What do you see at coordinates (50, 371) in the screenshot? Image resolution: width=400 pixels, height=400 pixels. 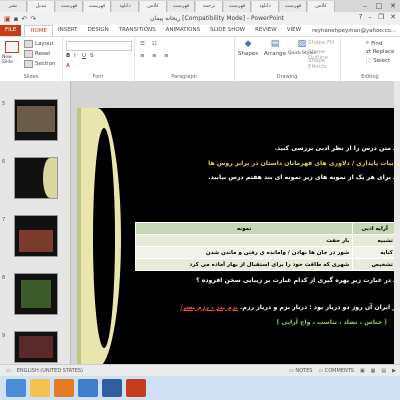 I see `language-indicator: ENGLISH (UNITED STATES)` at bounding box center [50, 371].